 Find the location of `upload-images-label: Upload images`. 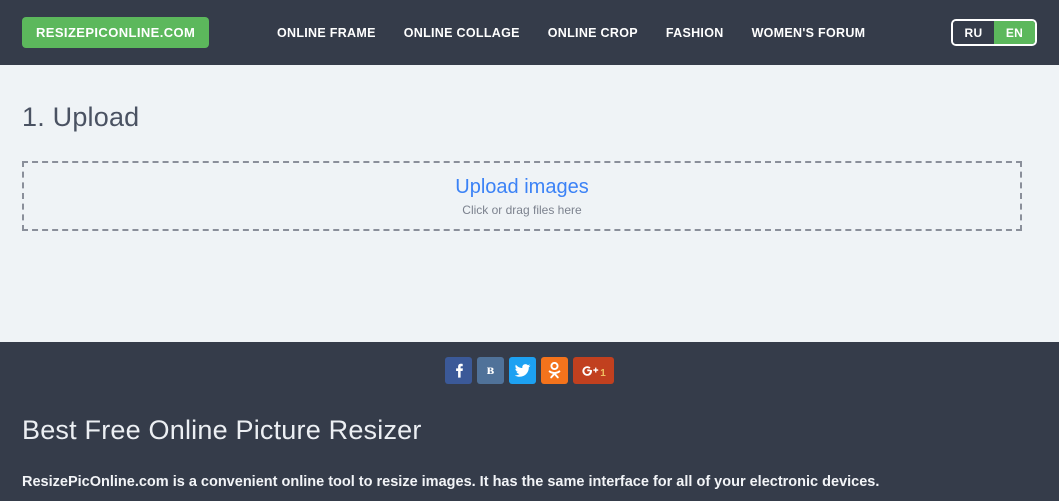

upload-images-label: Upload images is located at coordinates (522, 187).